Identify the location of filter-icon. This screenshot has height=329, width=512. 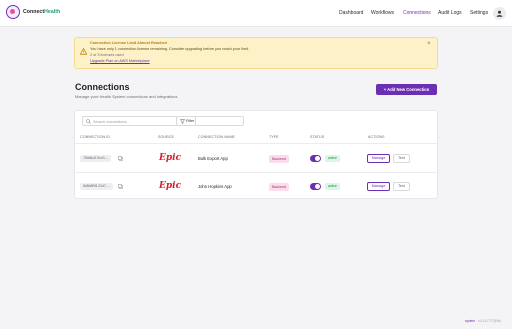
(182, 121).